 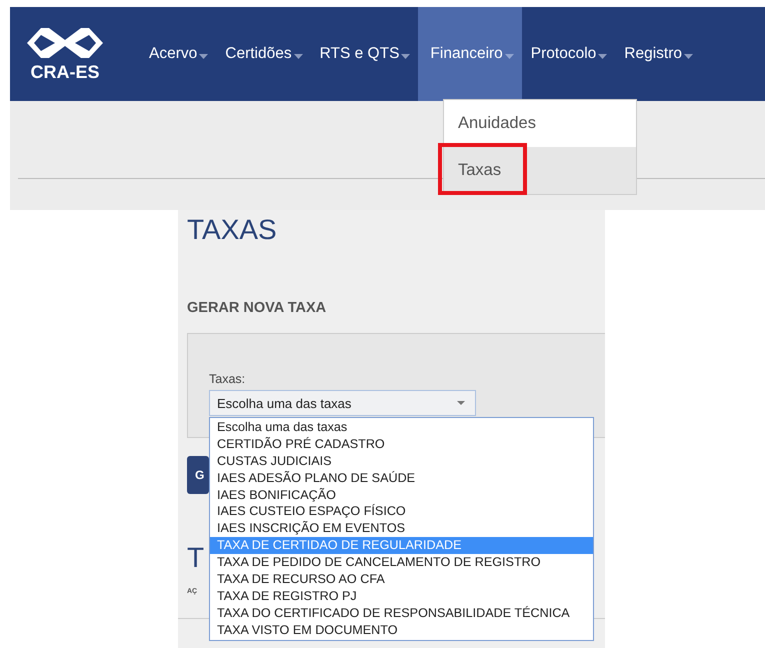 I want to click on generate-button: G, so click(x=198, y=475).